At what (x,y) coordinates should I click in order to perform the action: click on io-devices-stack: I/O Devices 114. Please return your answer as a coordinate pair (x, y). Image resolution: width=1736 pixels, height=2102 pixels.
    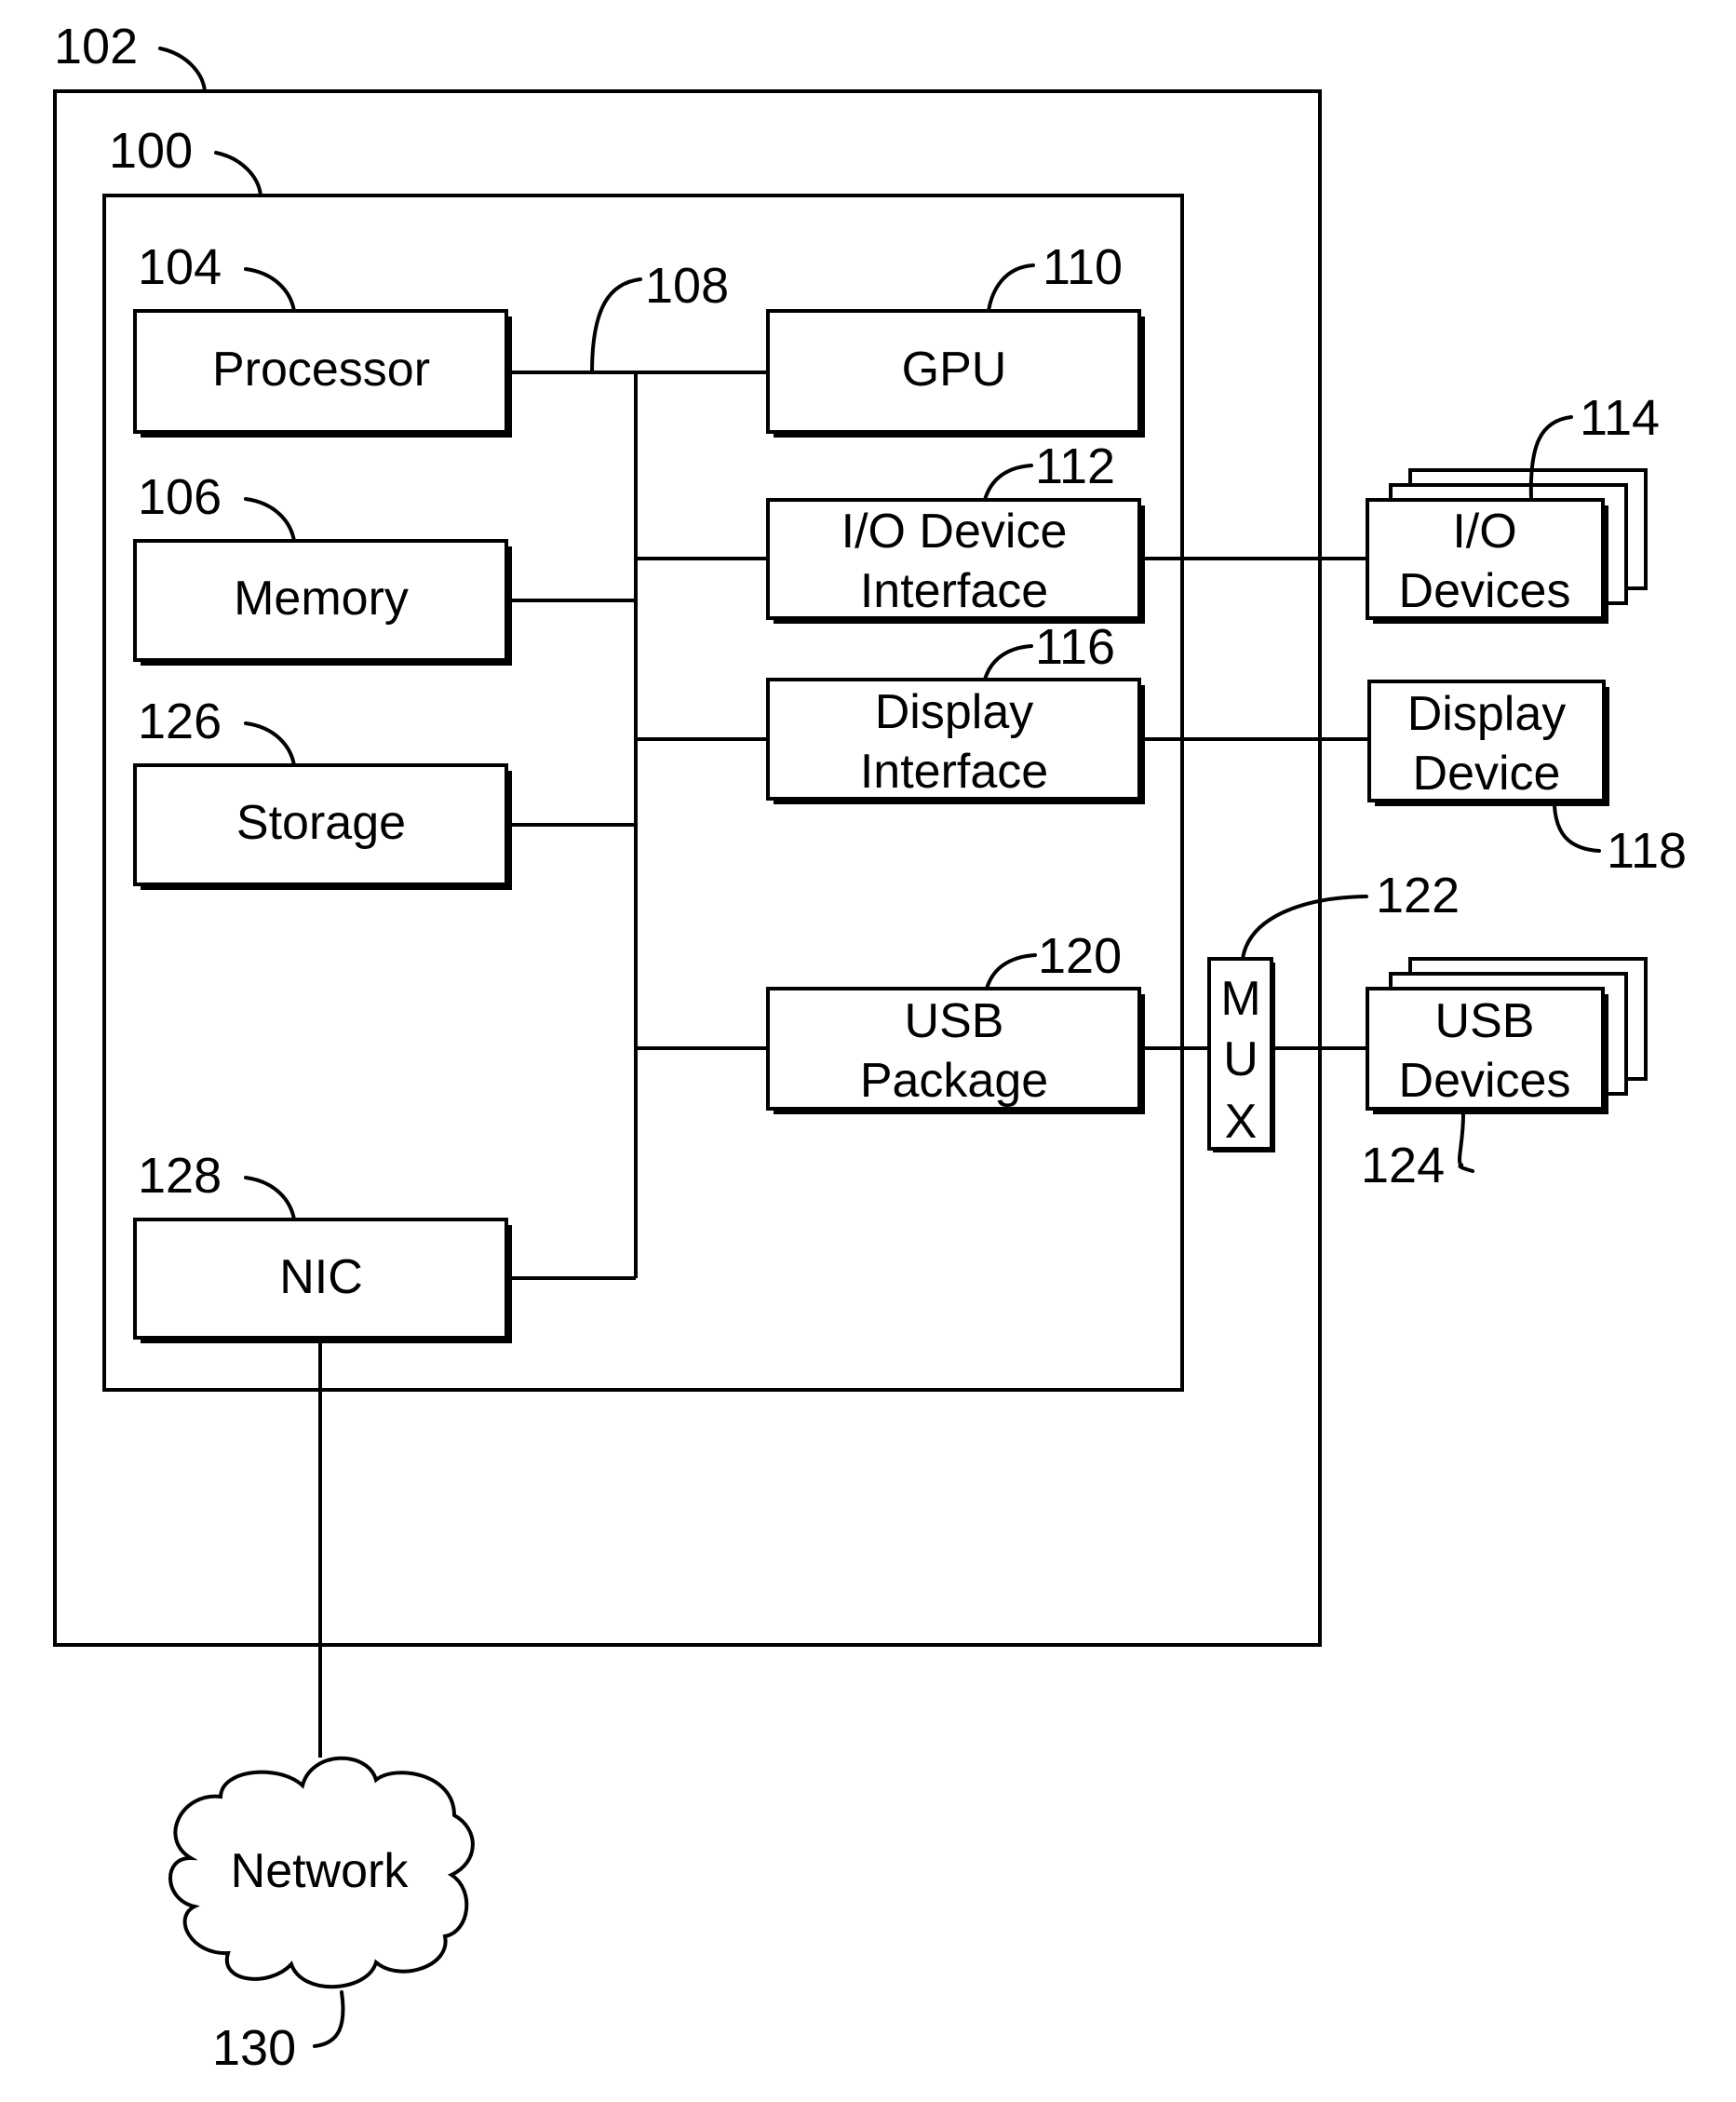
    Looking at the image, I should click on (1513, 507).